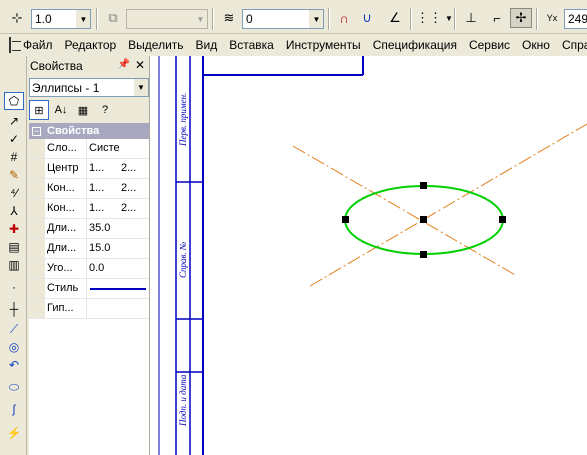 The width and height of the screenshot is (587, 455). Describe the element at coordinates (207, 45) in the screenshot. I see `menu-view: Вид` at that location.